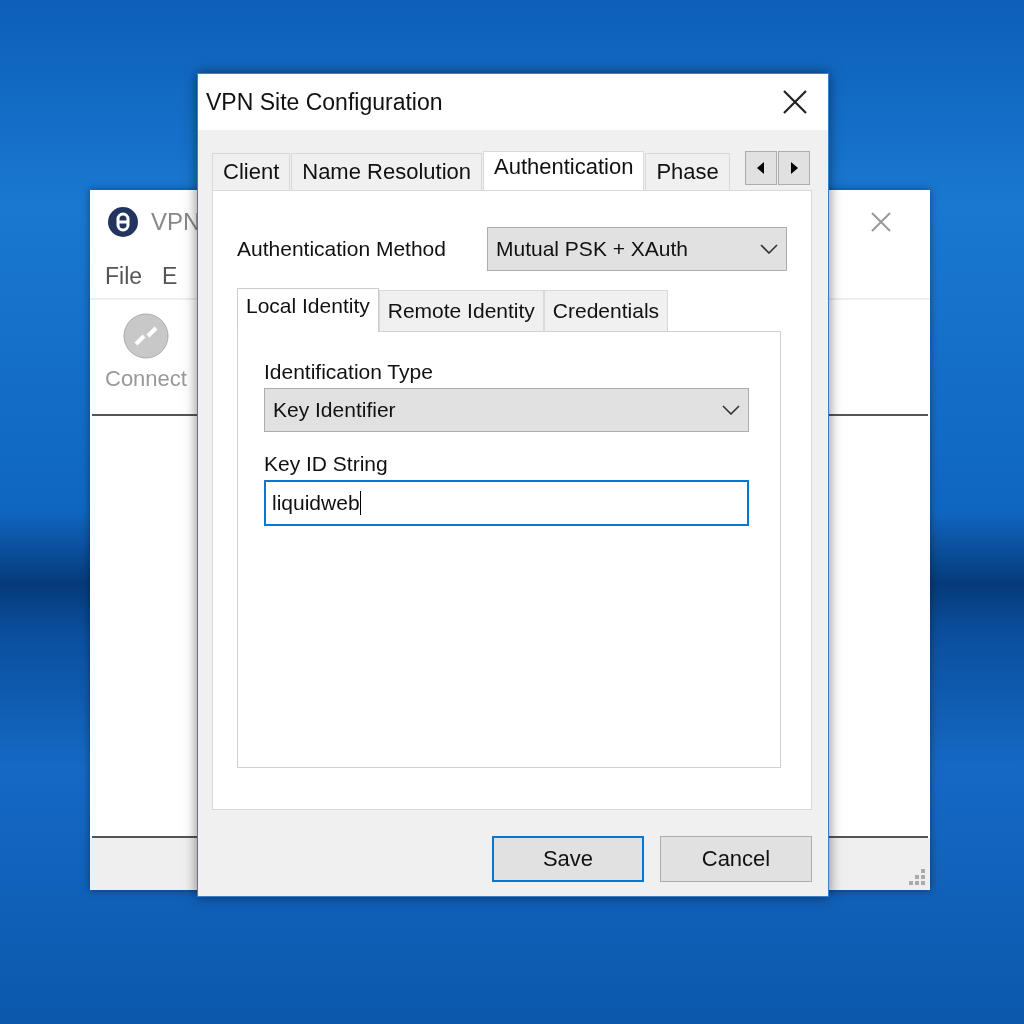  Describe the element at coordinates (341, 249) in the screenshot. I see `field-label: Authentication Method` at that location.